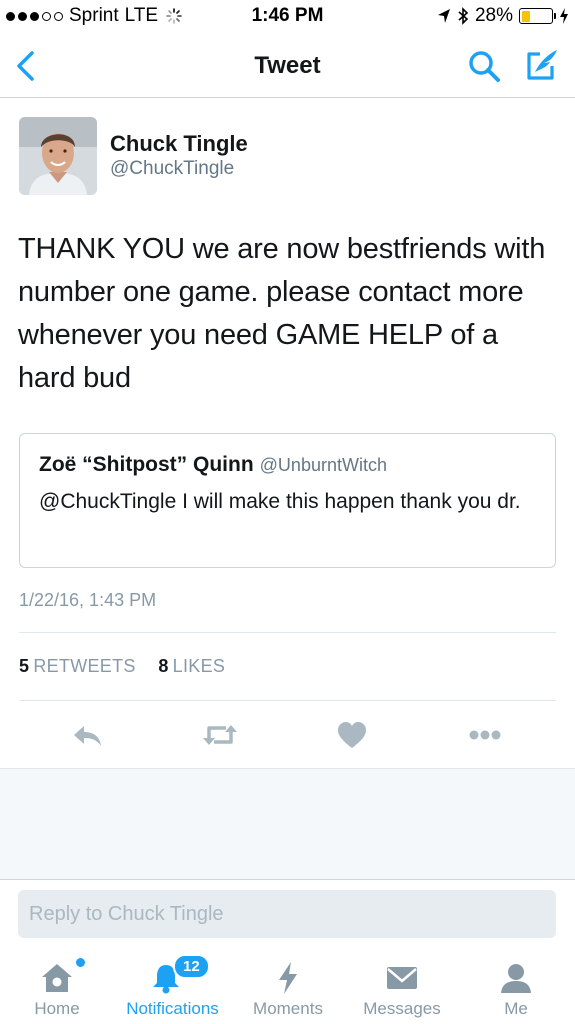  Describe the element at coordinates (443, 16) in the screenshot. I see `location-icon` at that location.